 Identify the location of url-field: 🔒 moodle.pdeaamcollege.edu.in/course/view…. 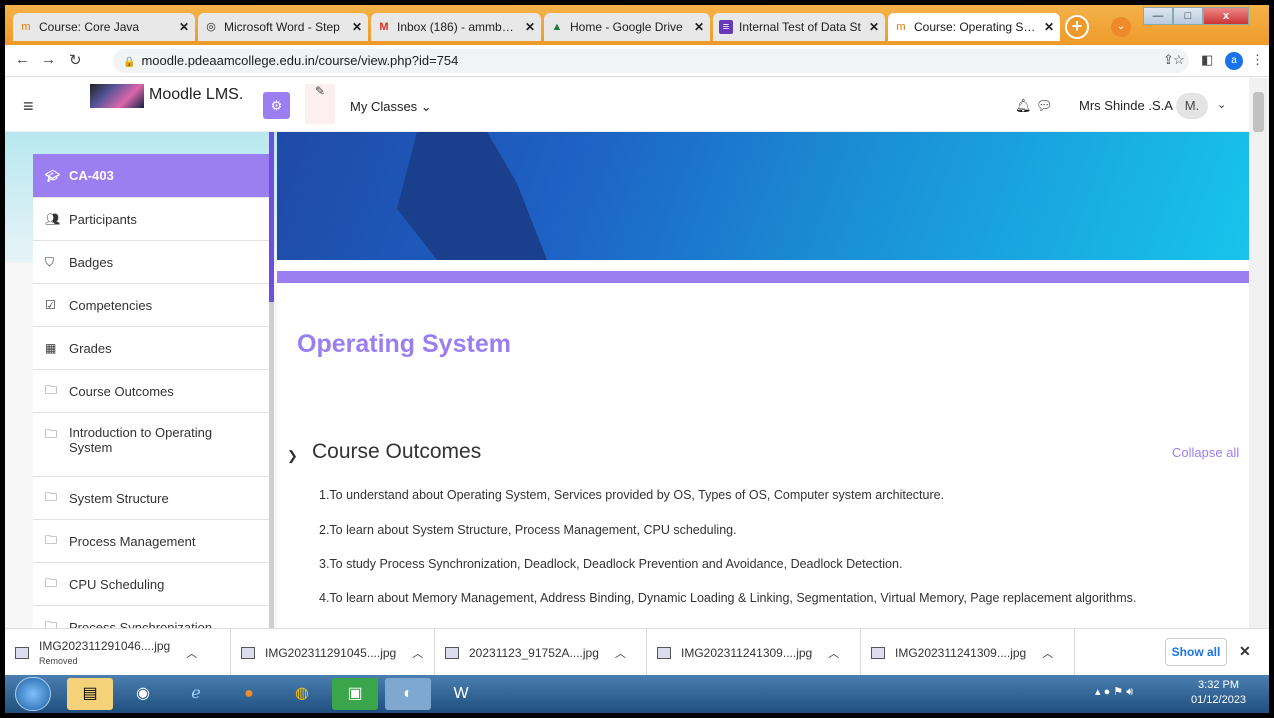
(651, 61).